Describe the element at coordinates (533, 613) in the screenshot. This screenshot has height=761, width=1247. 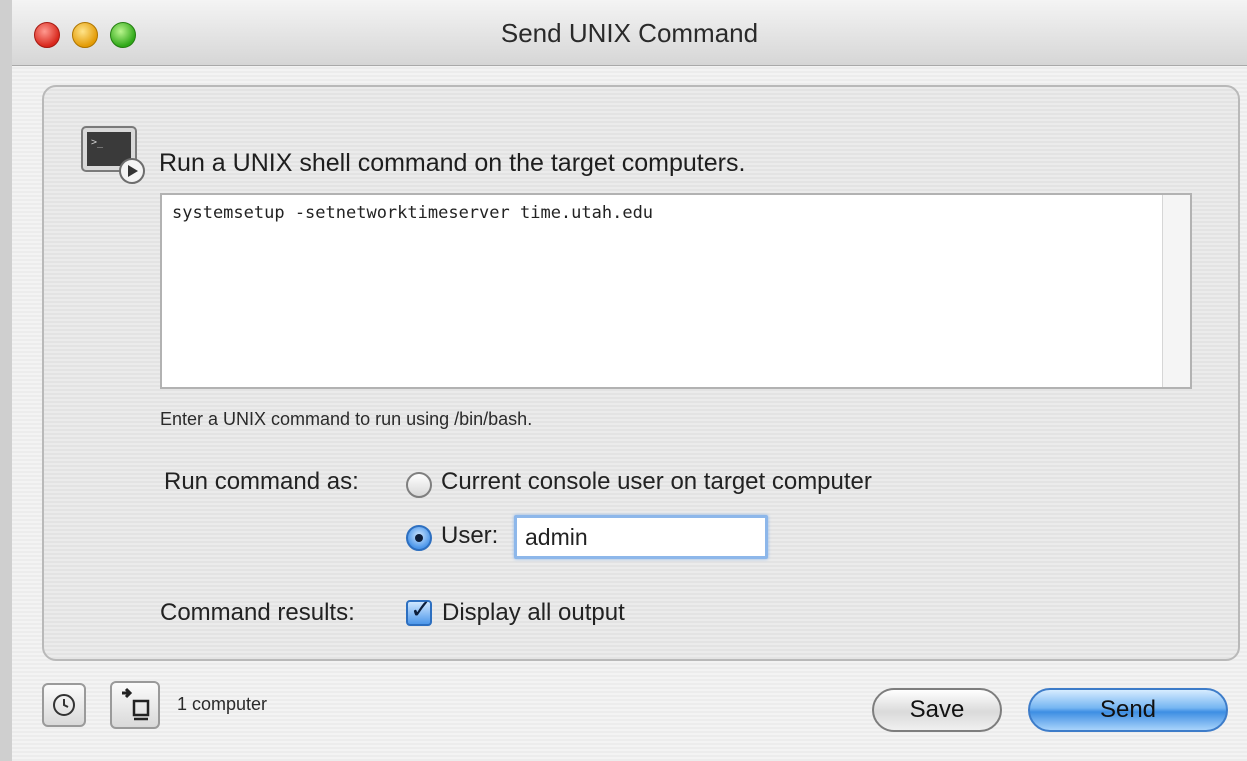
I see `display-output-label: Display all output` at that location.